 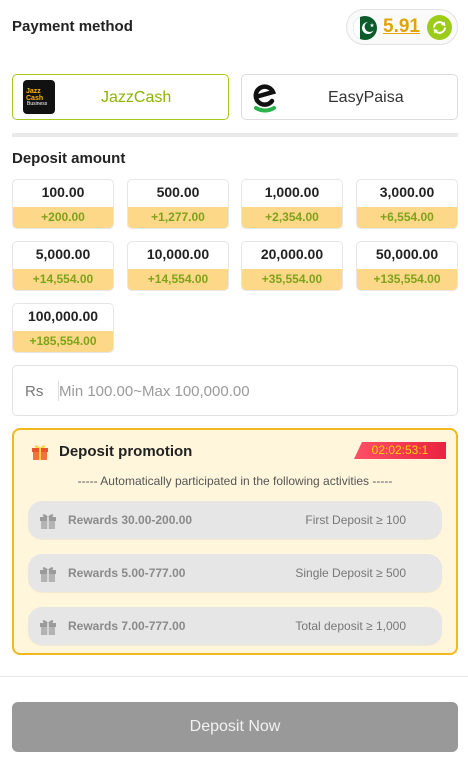 I want to click on method-easypaisa: EasyPaisa, so click(x=349, y=97).